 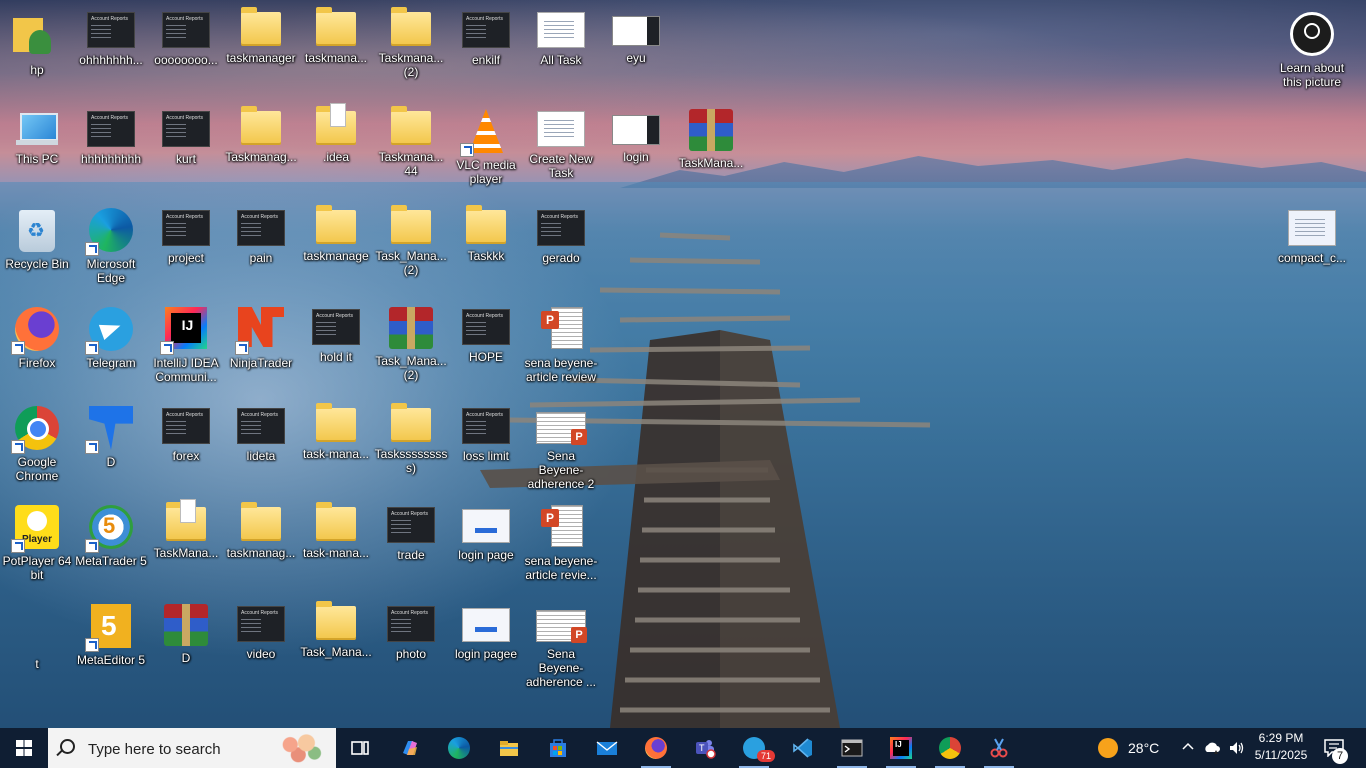 What do you see at coordinates (1237, 748) in the screenshot?
I see `volume-button` at bounding box center [1237, 748].